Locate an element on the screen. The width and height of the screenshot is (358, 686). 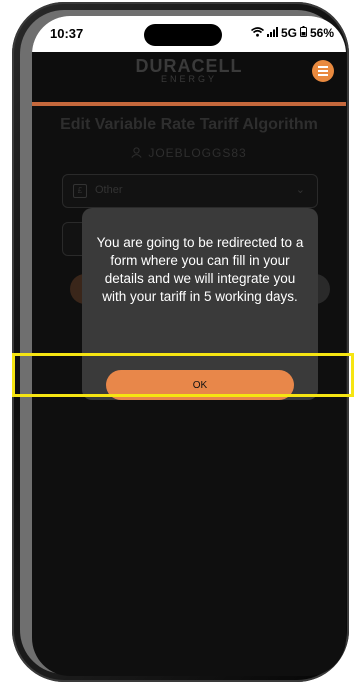
username-label: JOEBLOGGS83 is located at coordinates (189, 153).